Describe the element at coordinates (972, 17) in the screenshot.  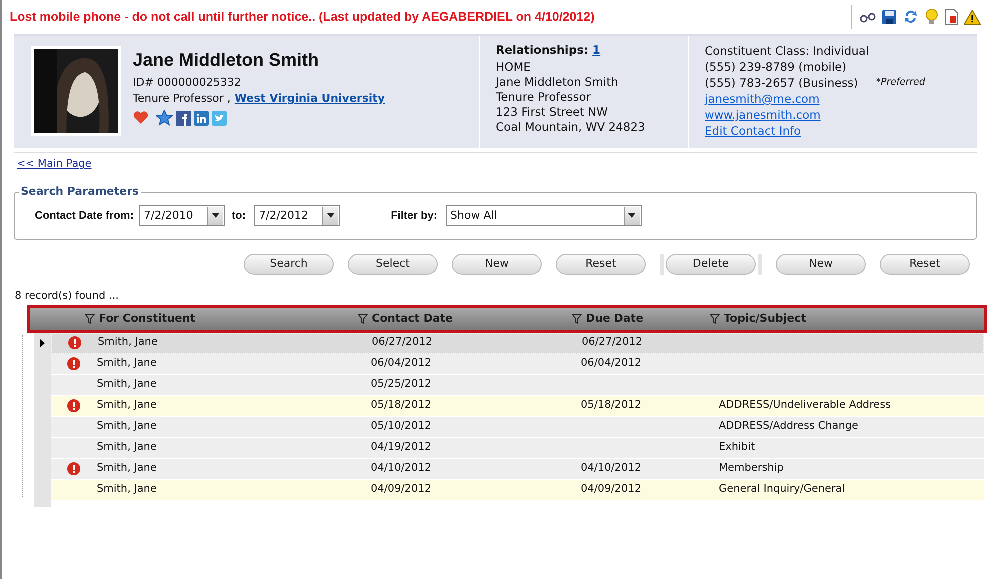
I see `warning-icon` at that location.